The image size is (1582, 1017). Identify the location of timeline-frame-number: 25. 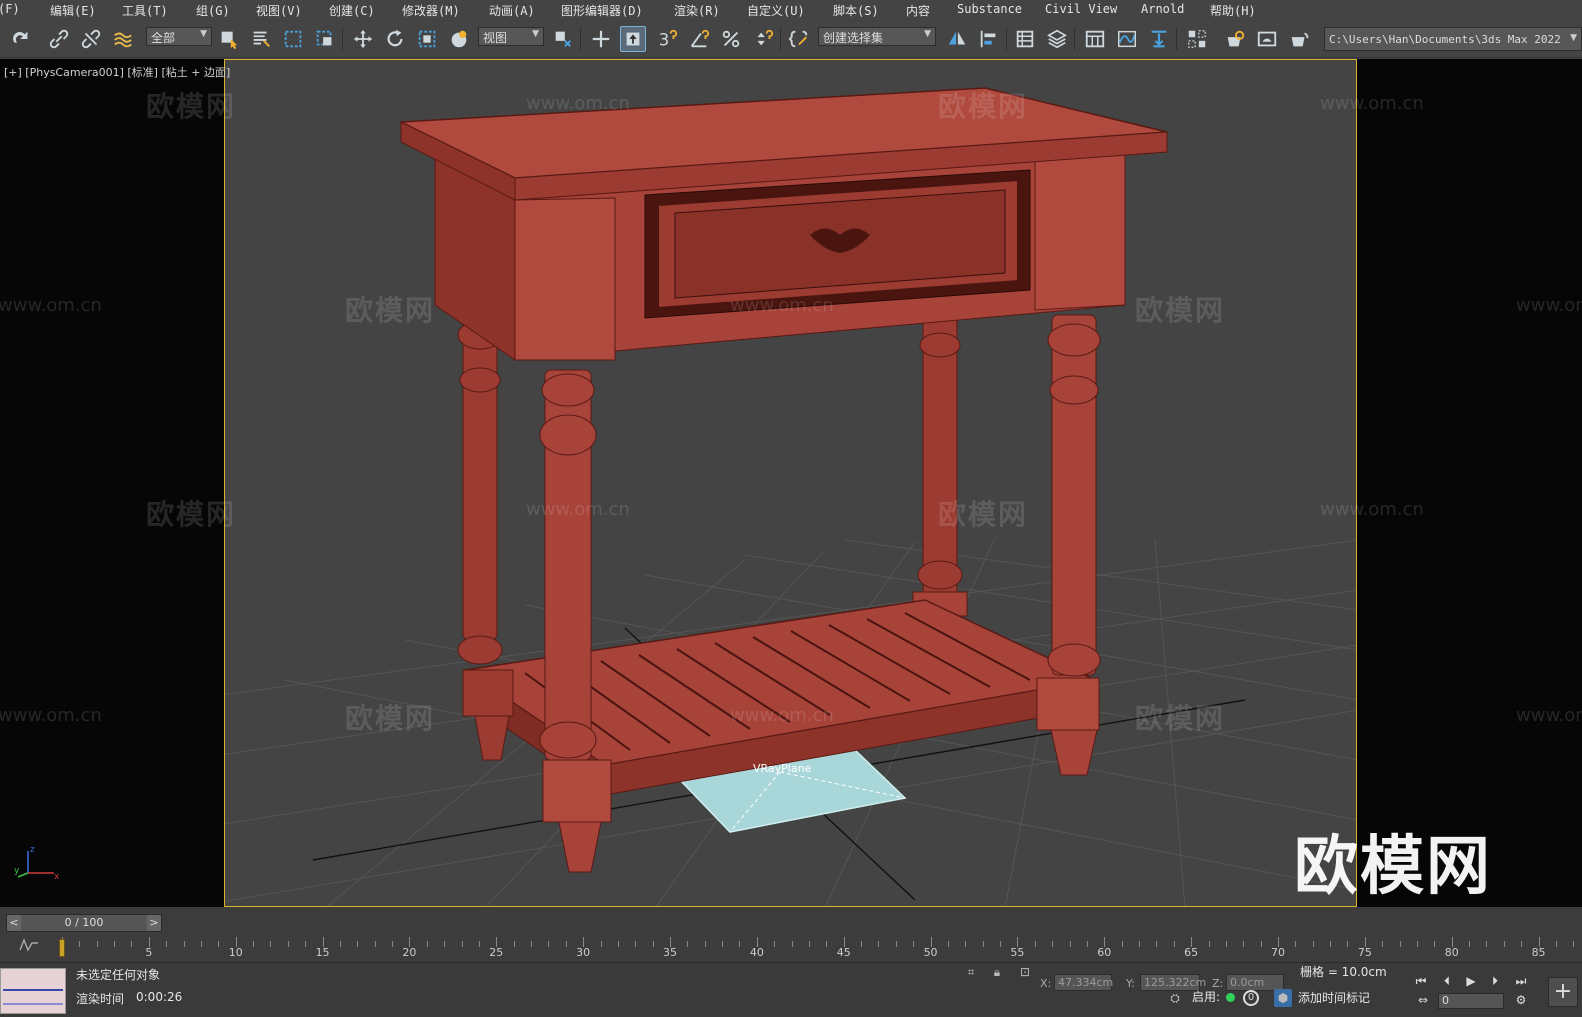
(496, 952).